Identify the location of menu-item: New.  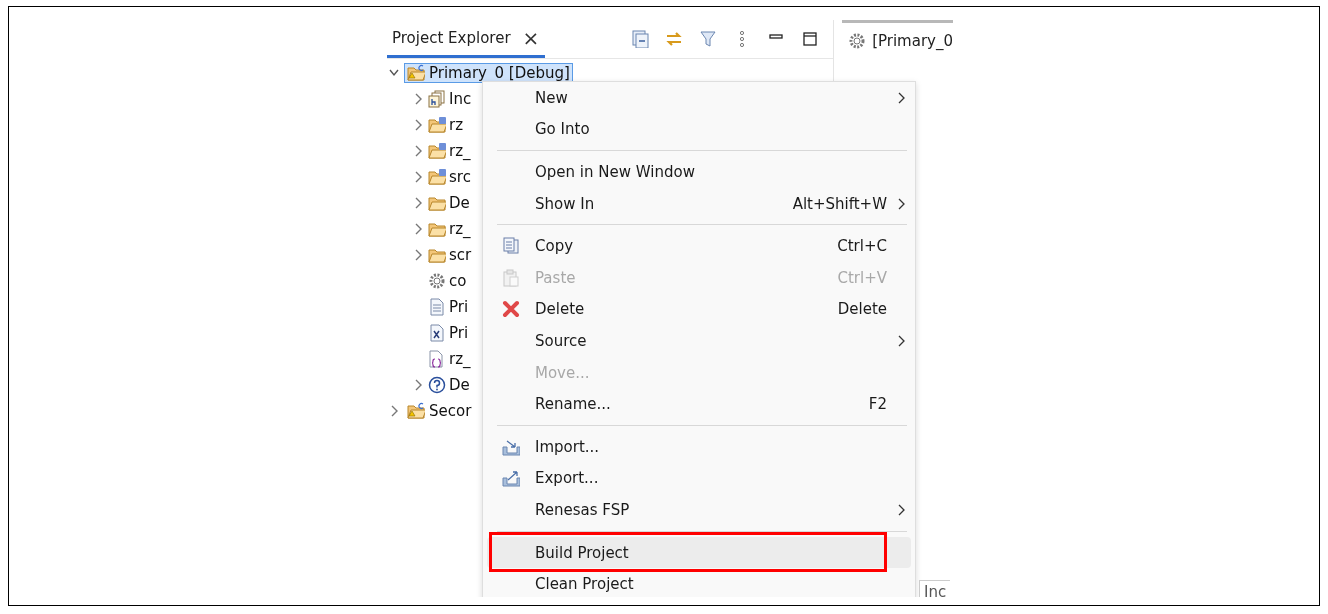
(699, 98).